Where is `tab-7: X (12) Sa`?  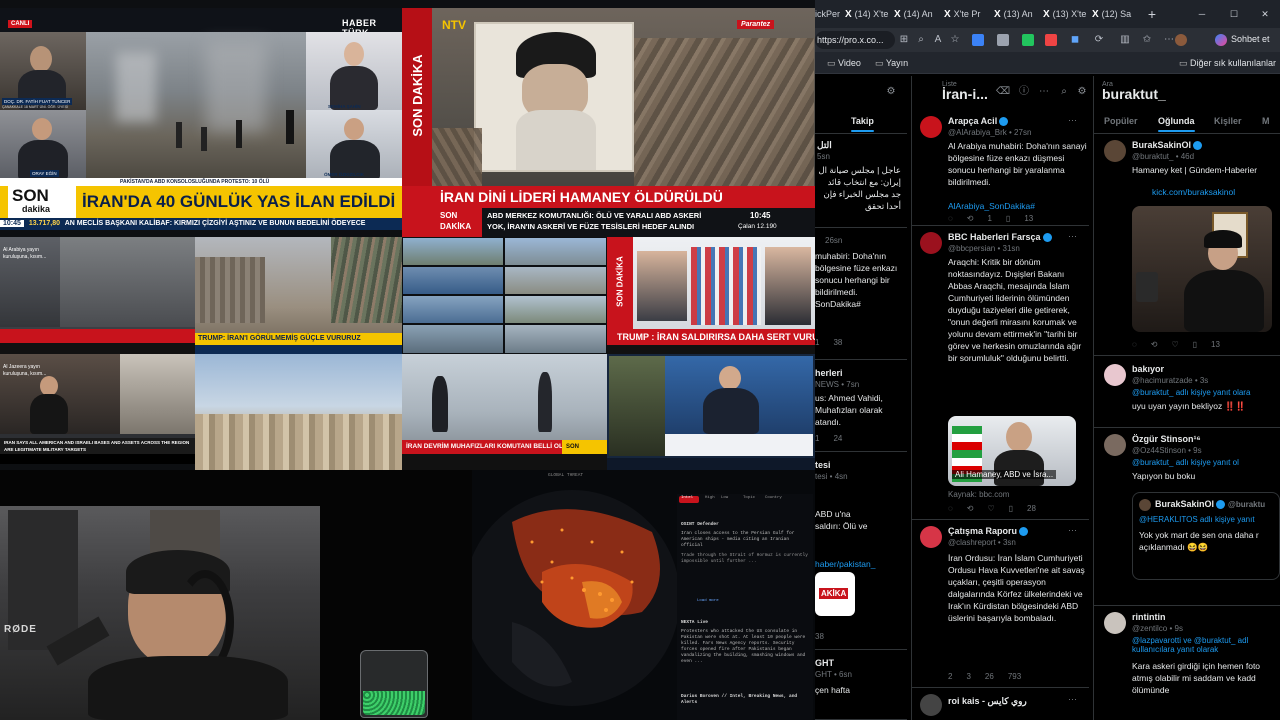
tab-7: X (12) Sa is located at coordinates (1116, 14).